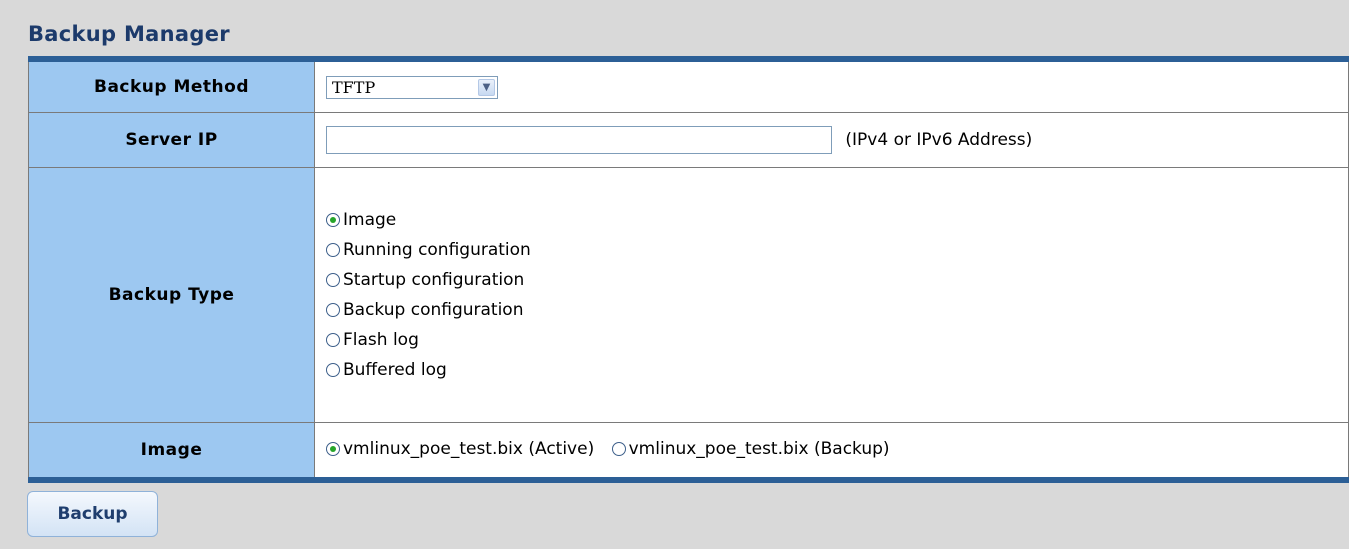 The width and height of the screenshot is (1349, 549). I want to click on backup-type-label: Backup Type, so click(171, 295).